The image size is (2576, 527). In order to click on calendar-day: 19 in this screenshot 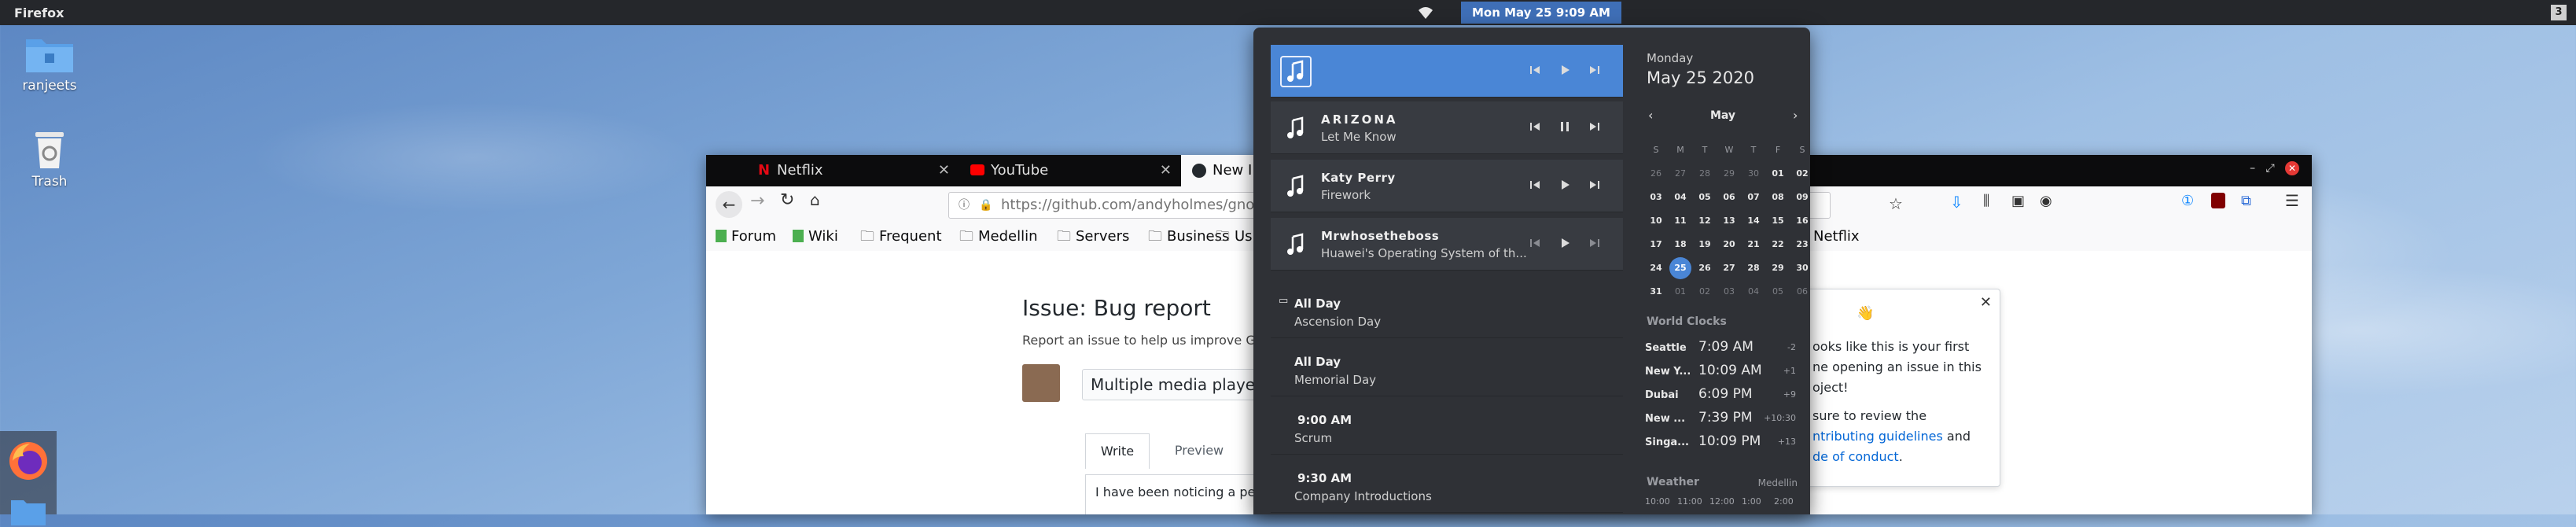, I will do `click(1705, 245)`.